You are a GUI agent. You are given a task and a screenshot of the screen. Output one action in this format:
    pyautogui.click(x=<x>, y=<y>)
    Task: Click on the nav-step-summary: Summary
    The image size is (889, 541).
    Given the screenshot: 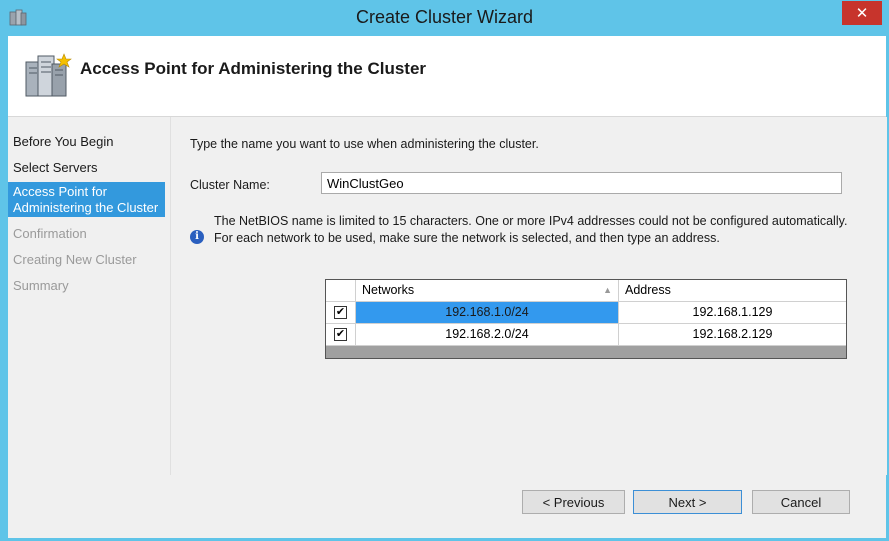 What is the action you would take?
    pyautogui.click(x=41, y=285)
    